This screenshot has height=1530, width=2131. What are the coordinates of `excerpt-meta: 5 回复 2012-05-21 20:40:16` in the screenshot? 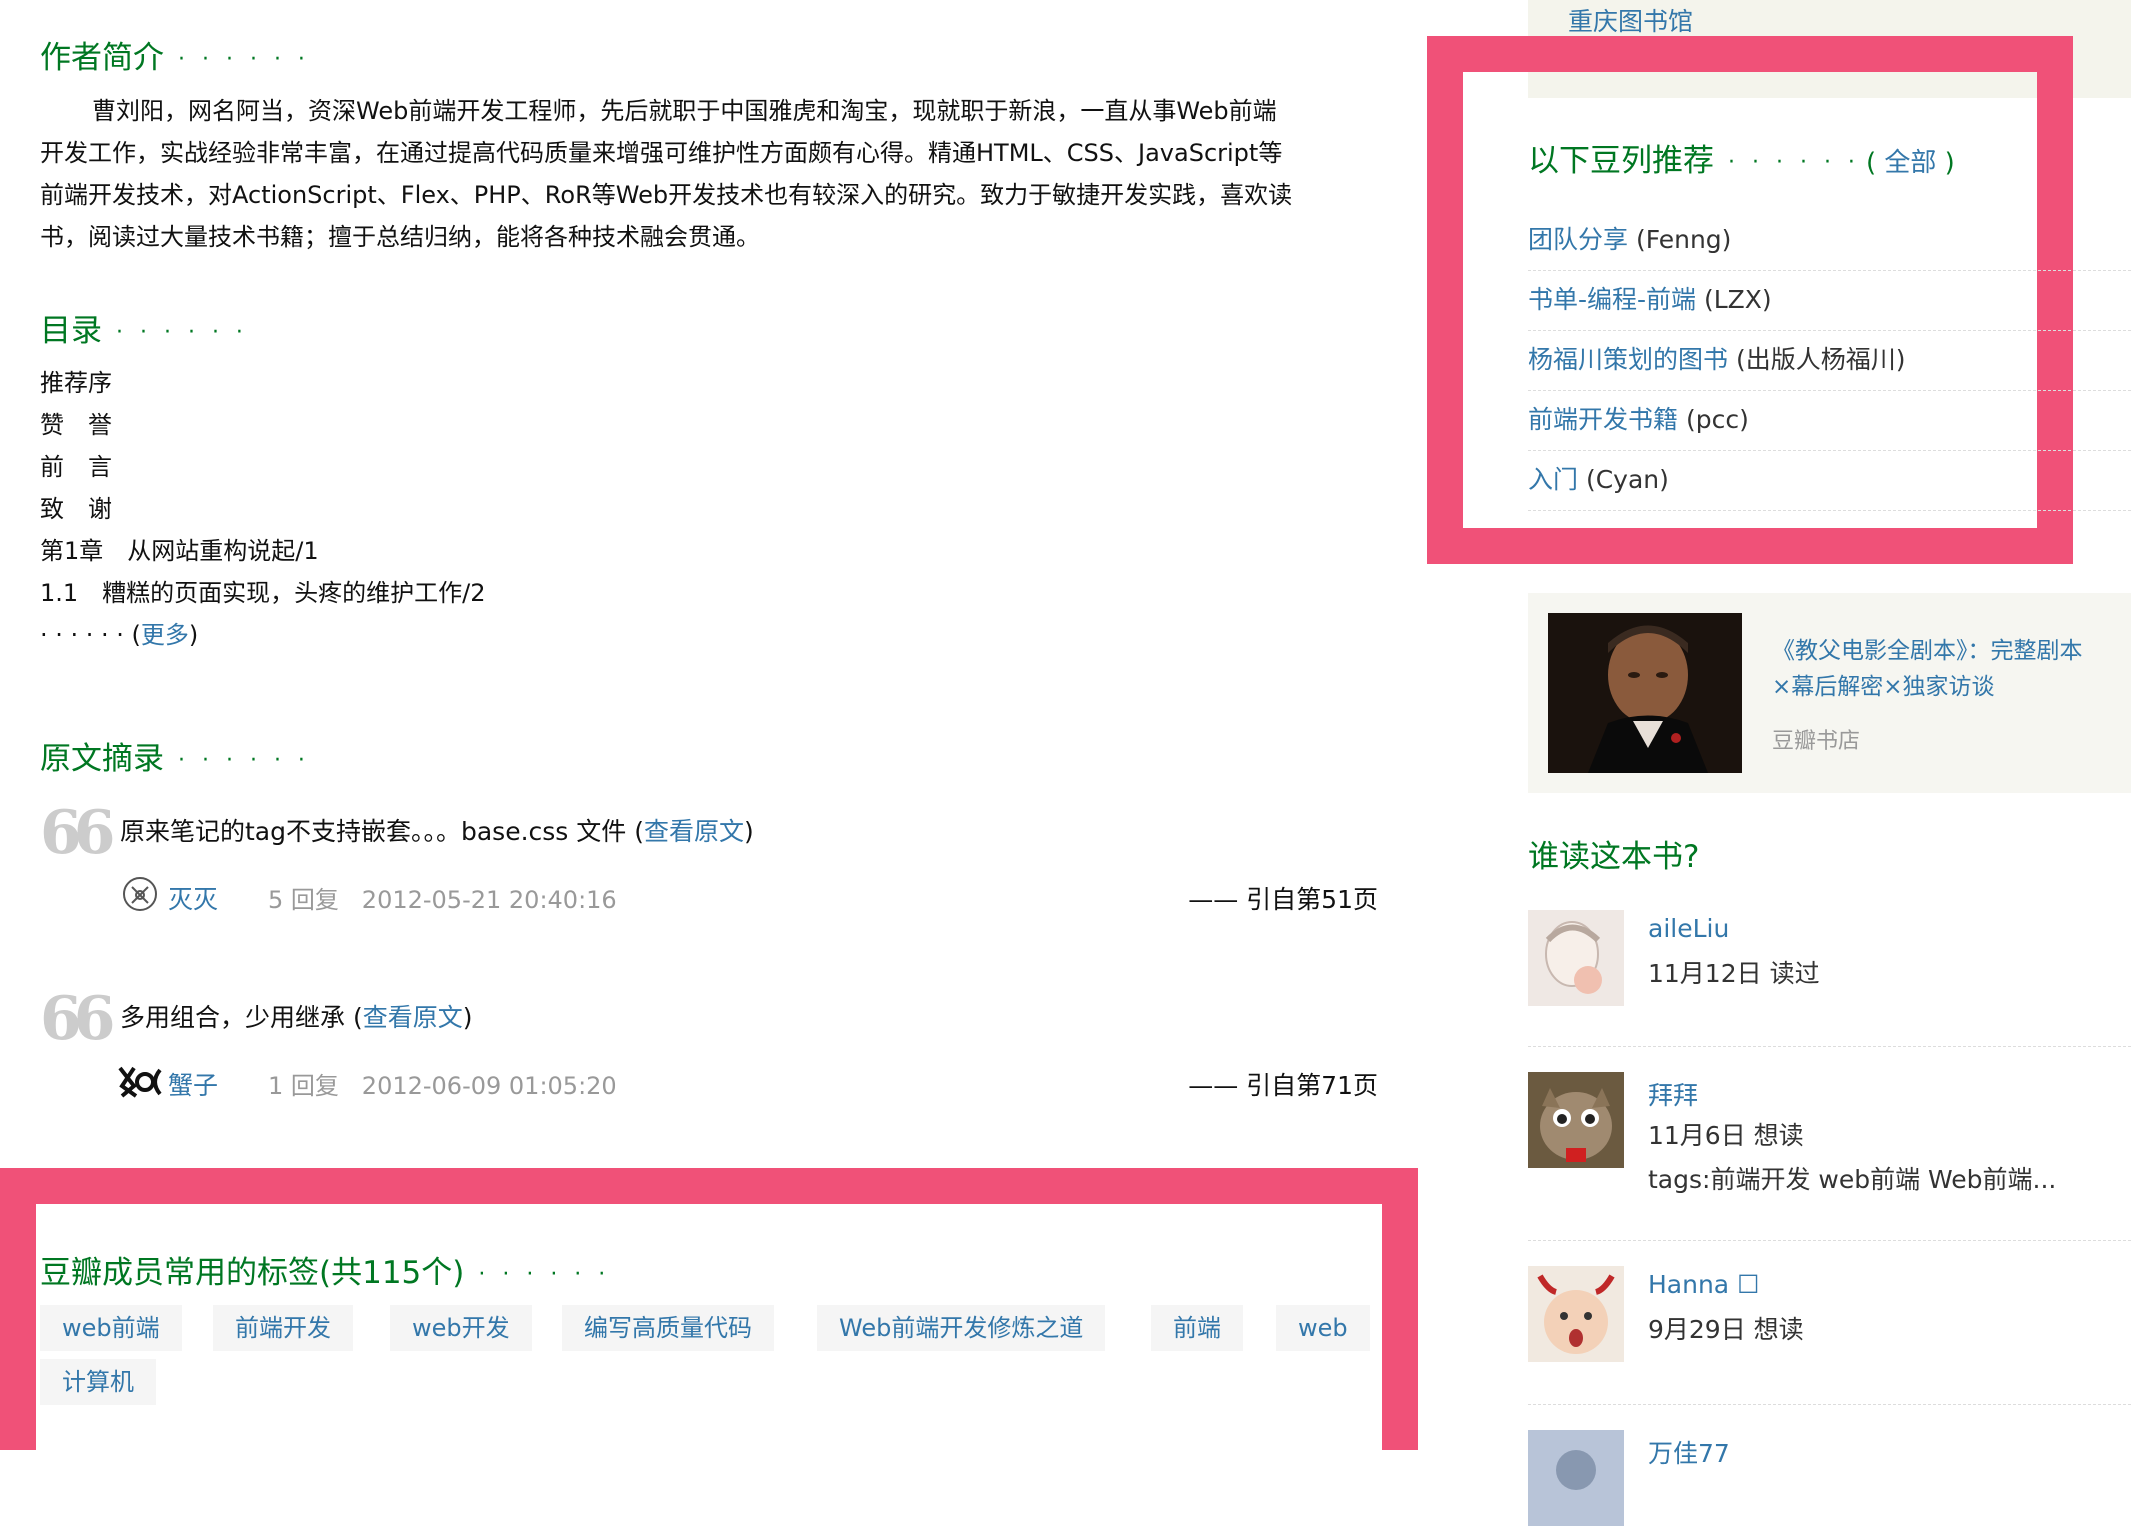 It's located at (442, 897).